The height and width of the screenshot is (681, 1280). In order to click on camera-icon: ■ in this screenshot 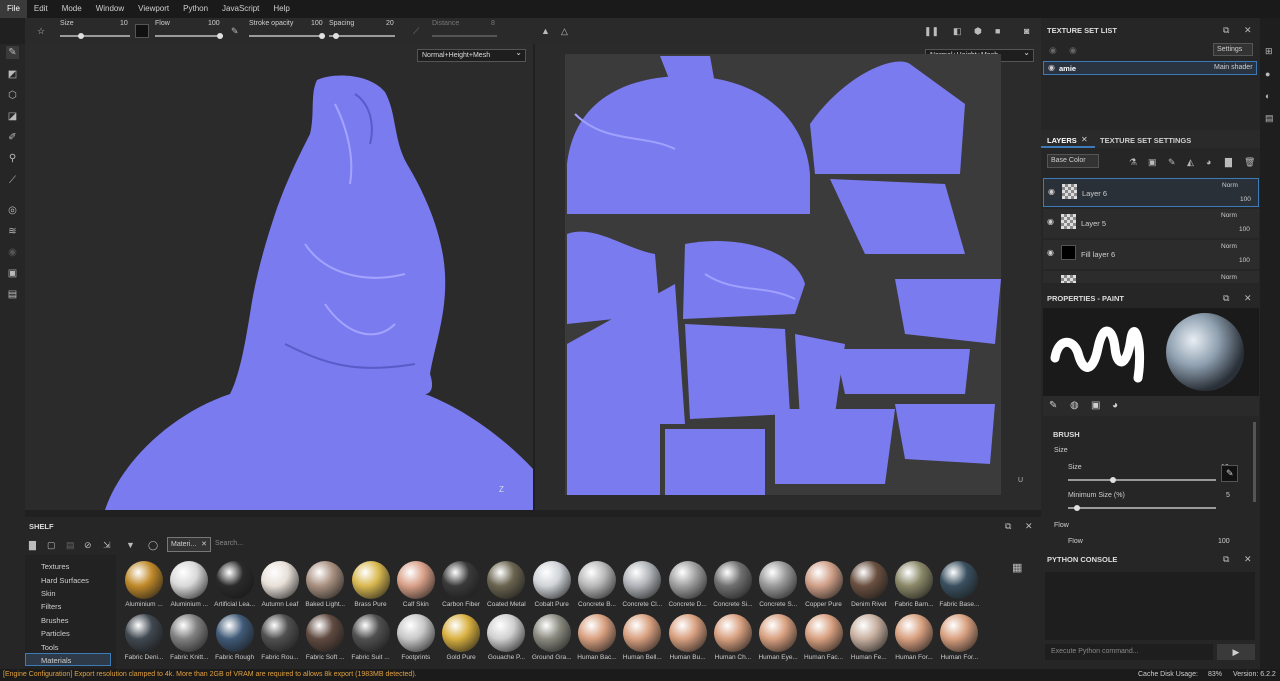, I will do `click(997, 31)`.